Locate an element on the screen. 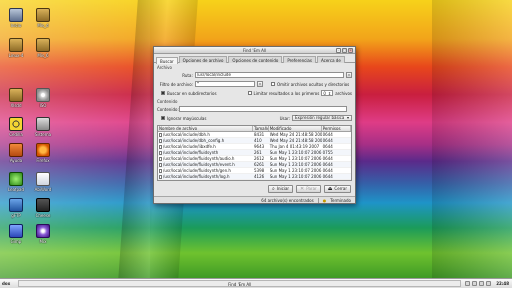 The height and width of the screenshot is (288, 512). start-menu-button: dox is located at coordinates (7, 283).